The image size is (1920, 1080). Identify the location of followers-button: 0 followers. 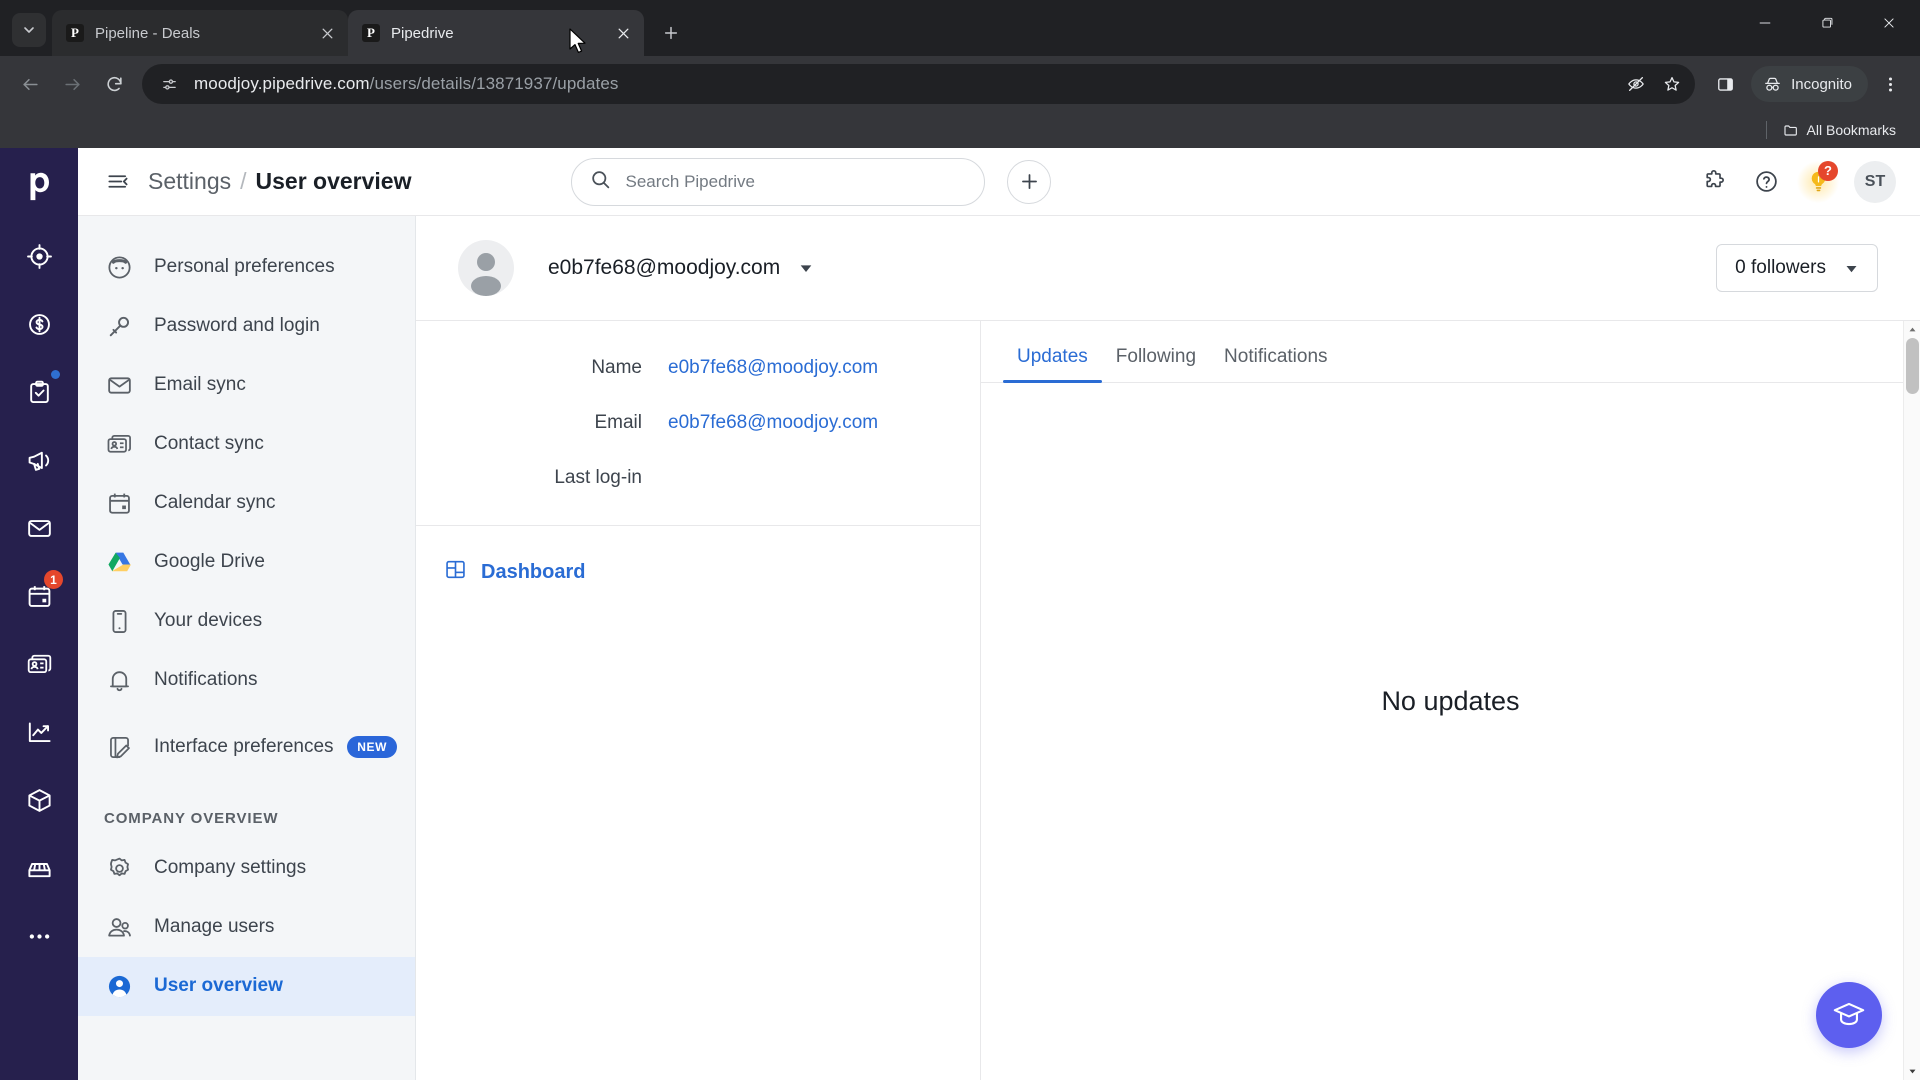
(1797, 268).